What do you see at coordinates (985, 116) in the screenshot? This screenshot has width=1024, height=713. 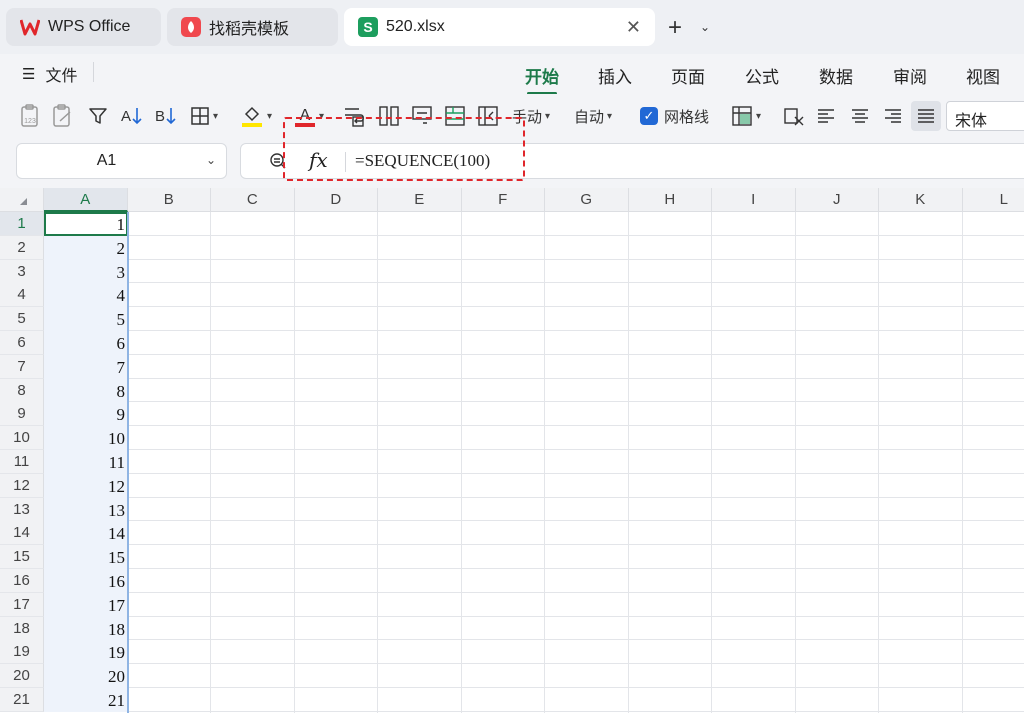 I see `font-name-input: 宋体` at bounding box center [985, 116].